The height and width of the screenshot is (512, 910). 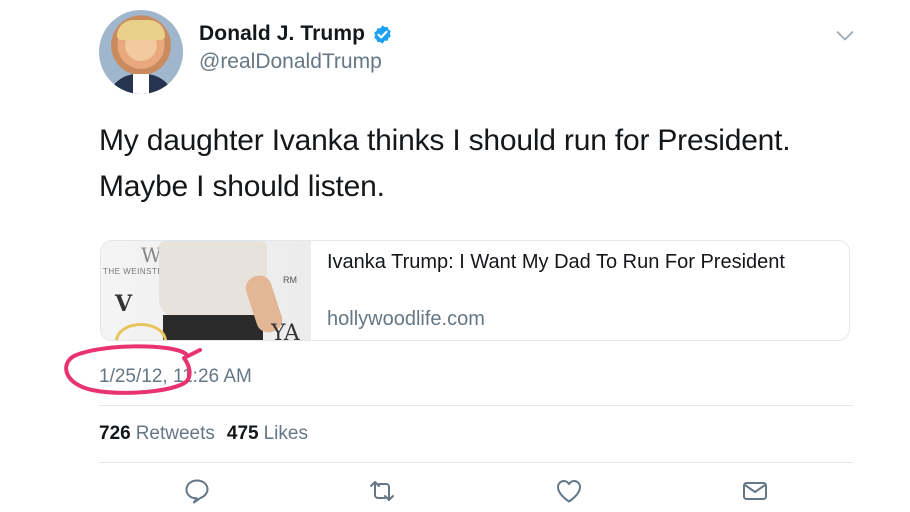 I want to click on retweet-label: Retweets, so click(x=175, y=434).